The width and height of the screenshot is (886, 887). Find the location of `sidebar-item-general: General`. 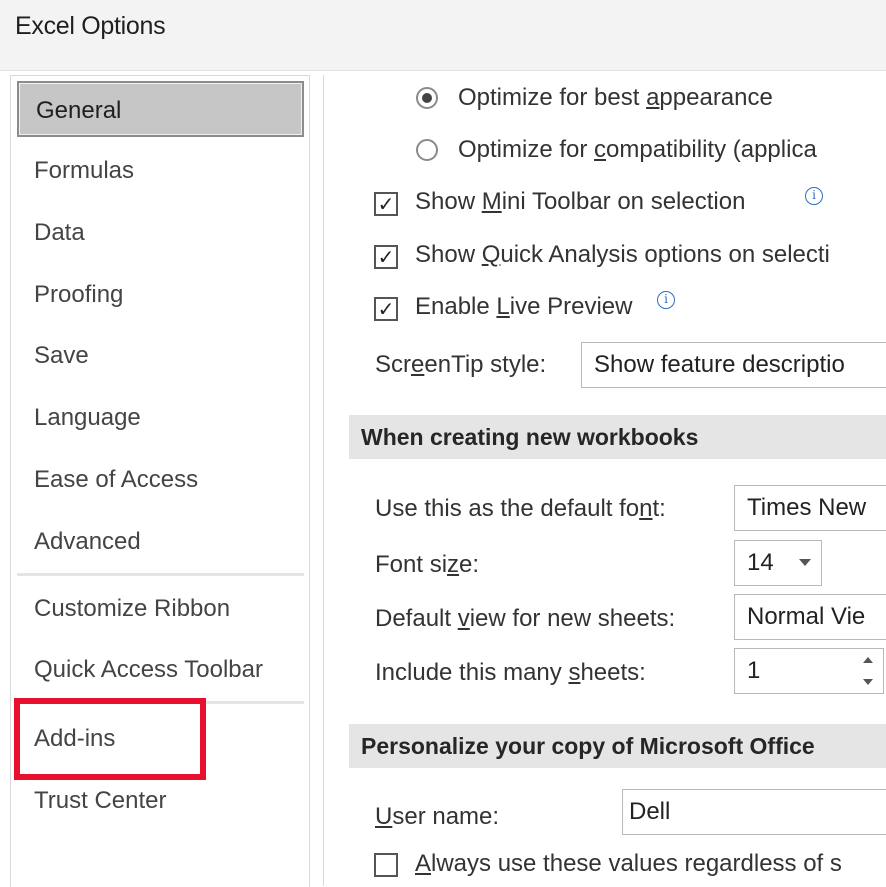

sidebar-item-general: General is located at coordinates (160, 109).